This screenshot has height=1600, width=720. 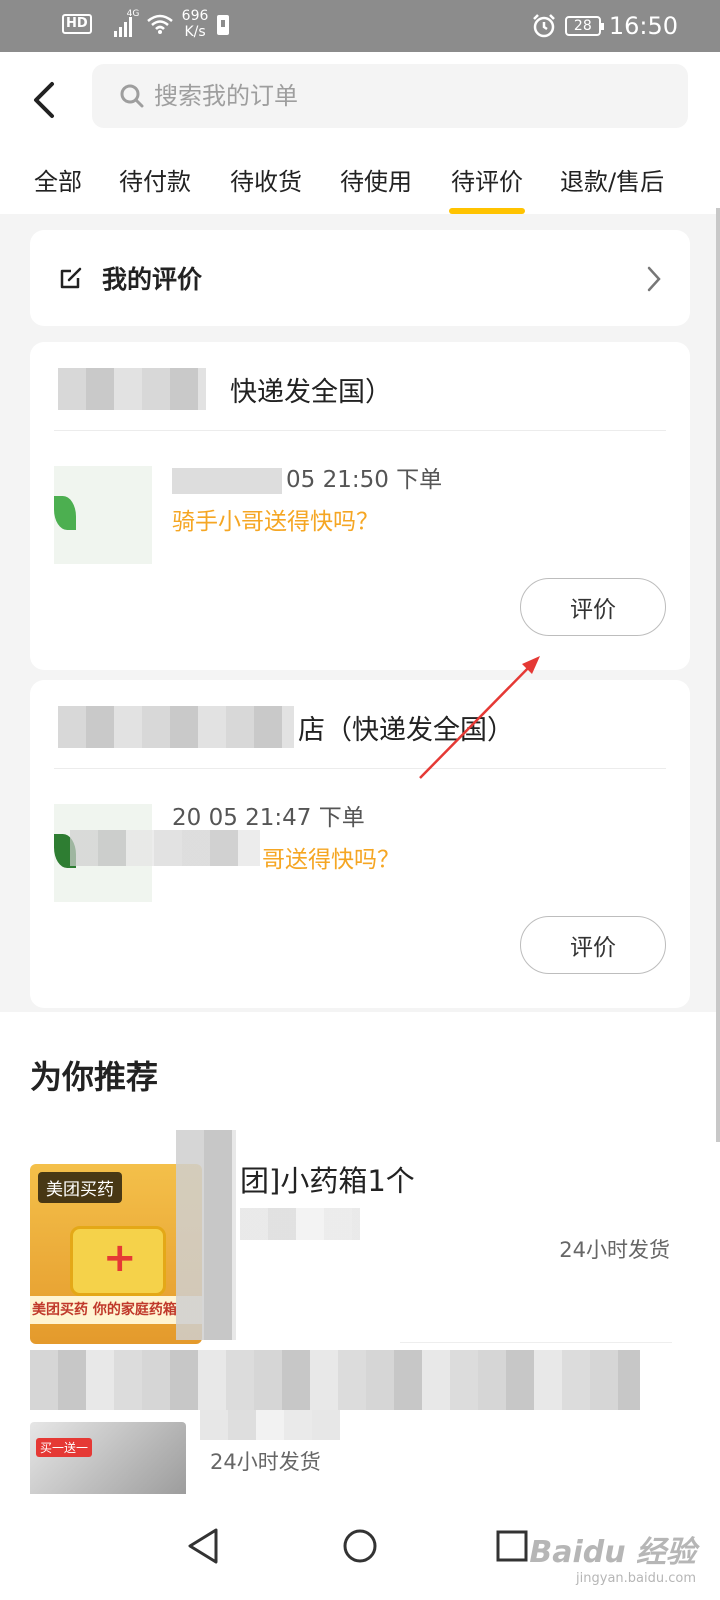 I want to click on shop-name-text: 快递发全国）, so click(x=311, y=392).